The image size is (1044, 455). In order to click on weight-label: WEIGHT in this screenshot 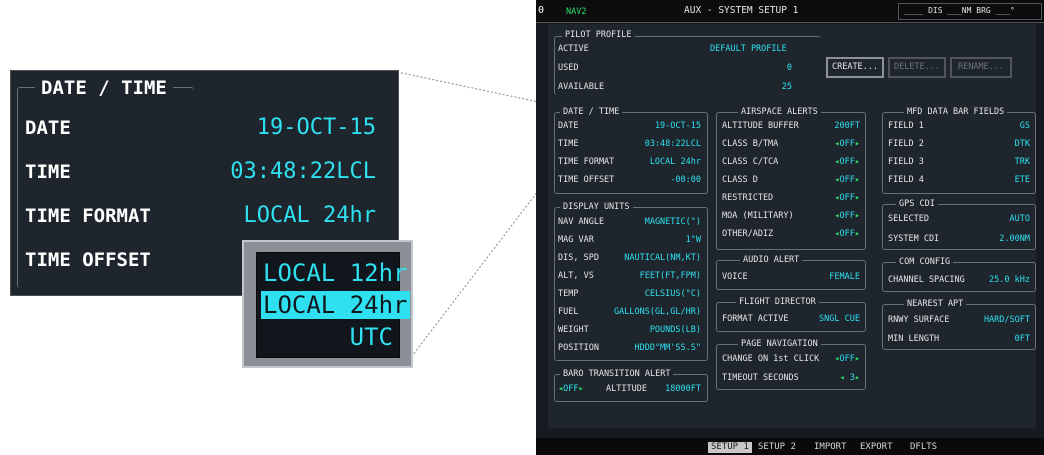, I will do `click(573, 330)`.